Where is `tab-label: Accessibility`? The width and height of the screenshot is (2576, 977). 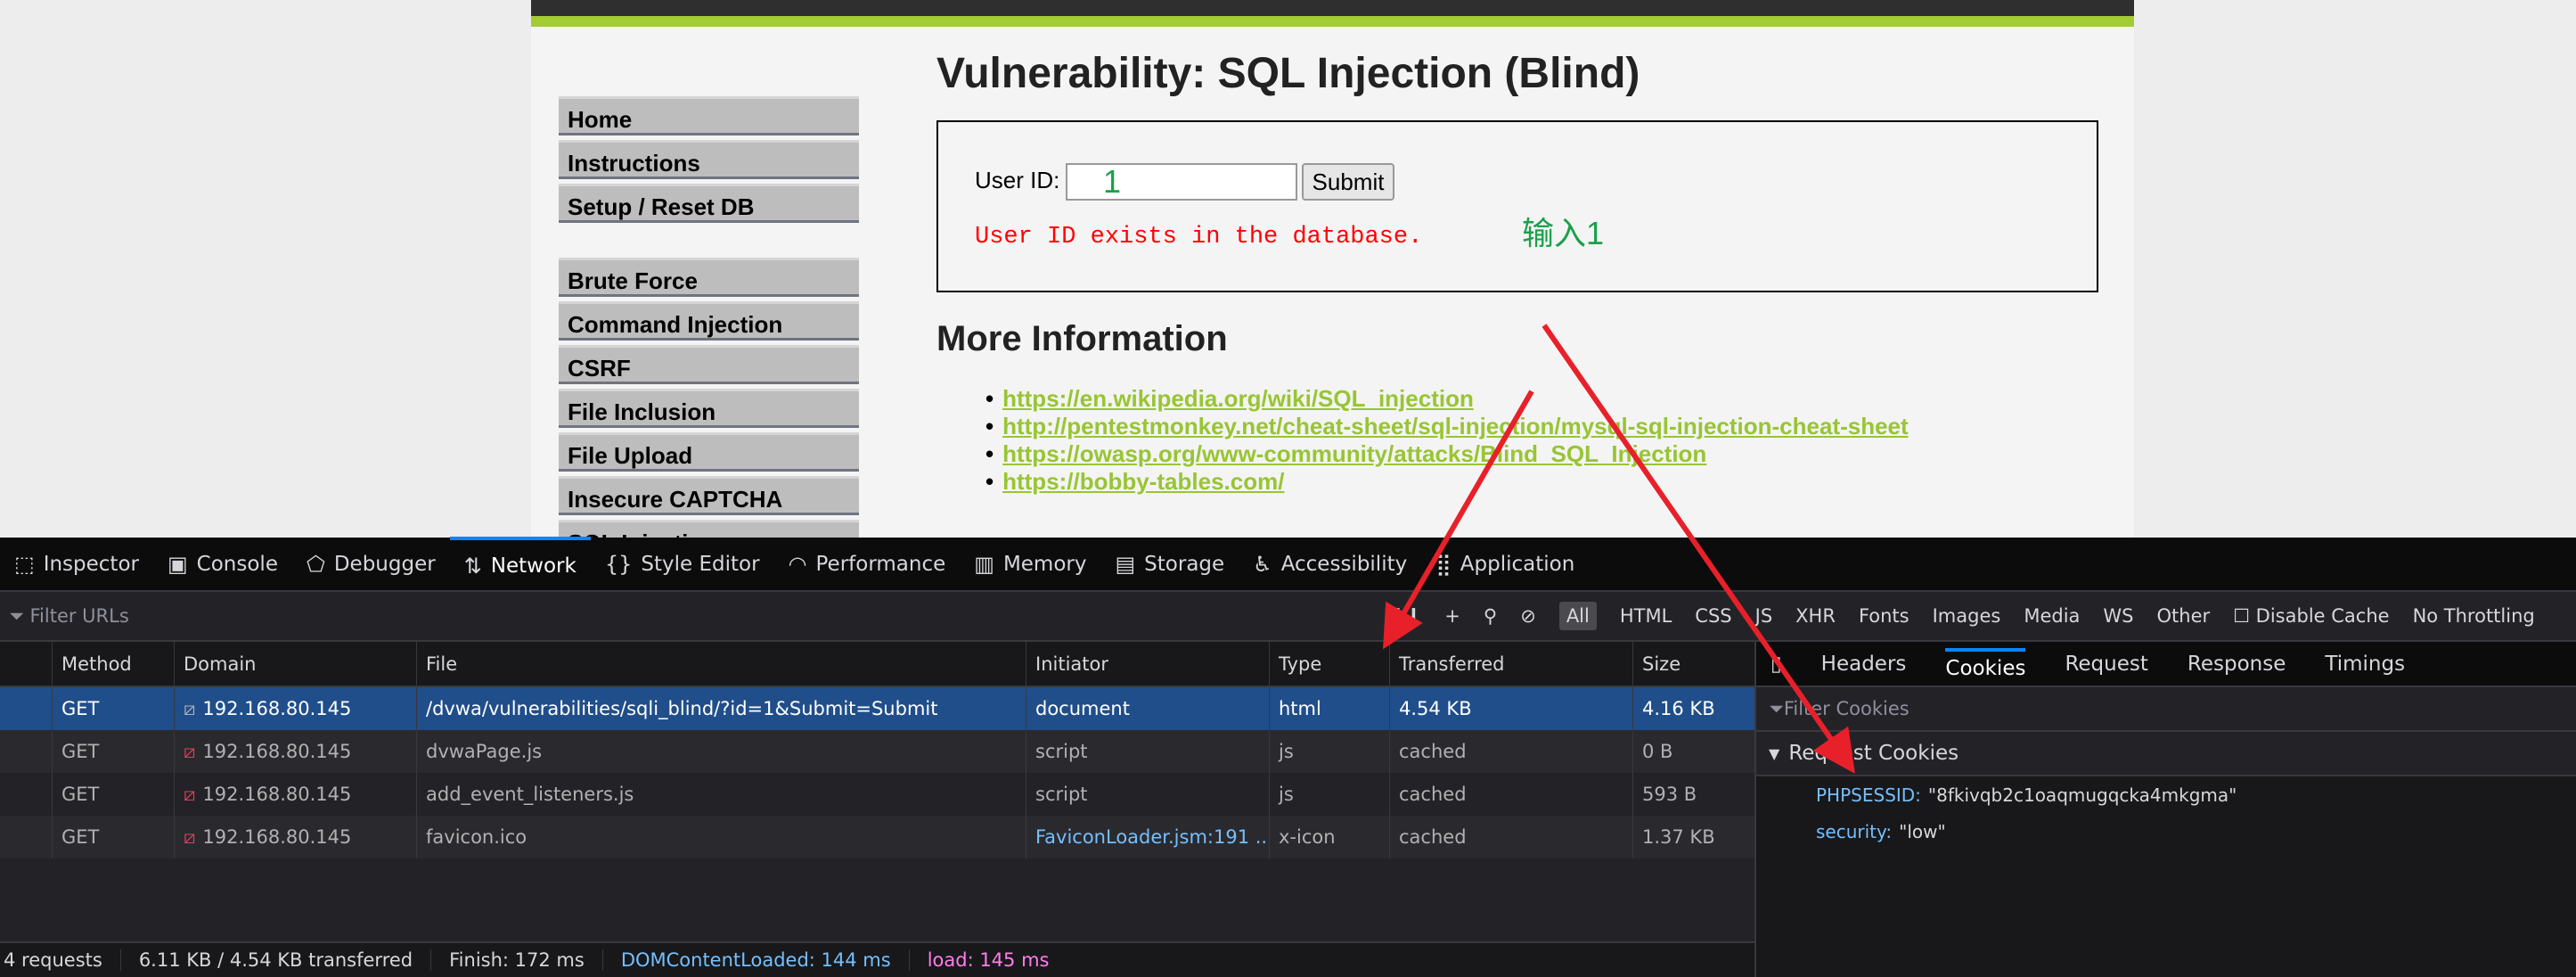 tab-label: Accessibility is located at coordinates (1344, 564).